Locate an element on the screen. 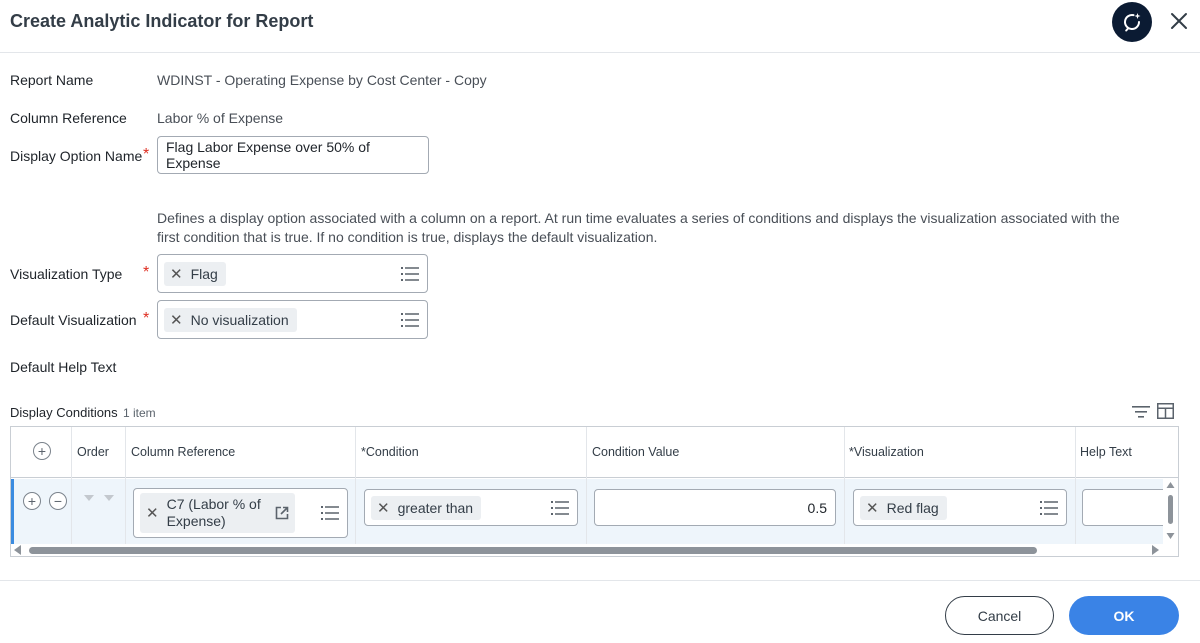 Image resolution: width=1200 pixels, height=643 pixels. close-icon is located at coordinates (1179, 21).